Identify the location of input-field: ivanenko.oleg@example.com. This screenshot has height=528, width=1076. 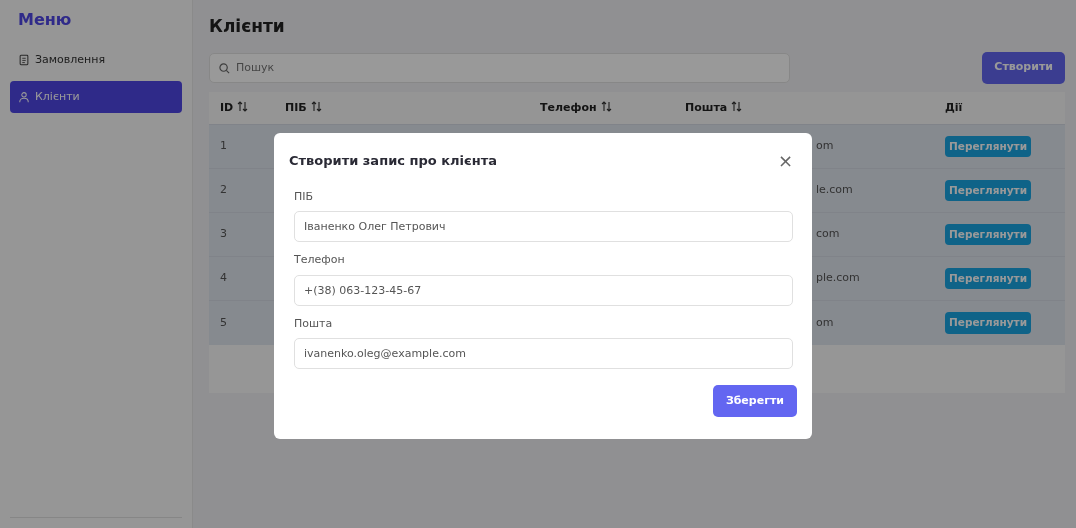
(543, 353).